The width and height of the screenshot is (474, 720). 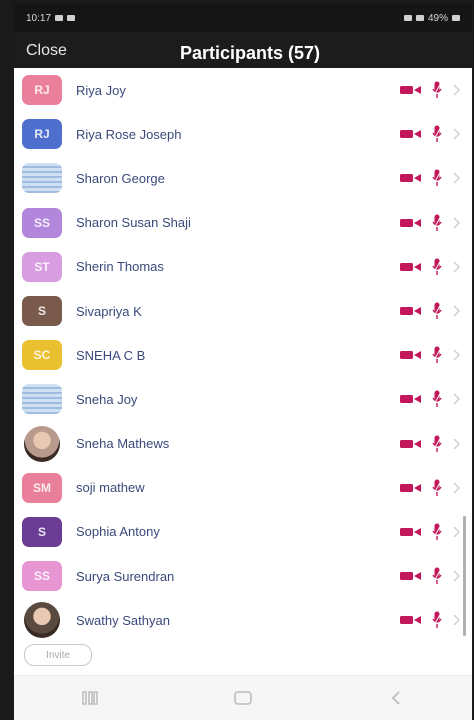 I want to click on participant-name: Surya Surendran, so click(x=125, y=576).